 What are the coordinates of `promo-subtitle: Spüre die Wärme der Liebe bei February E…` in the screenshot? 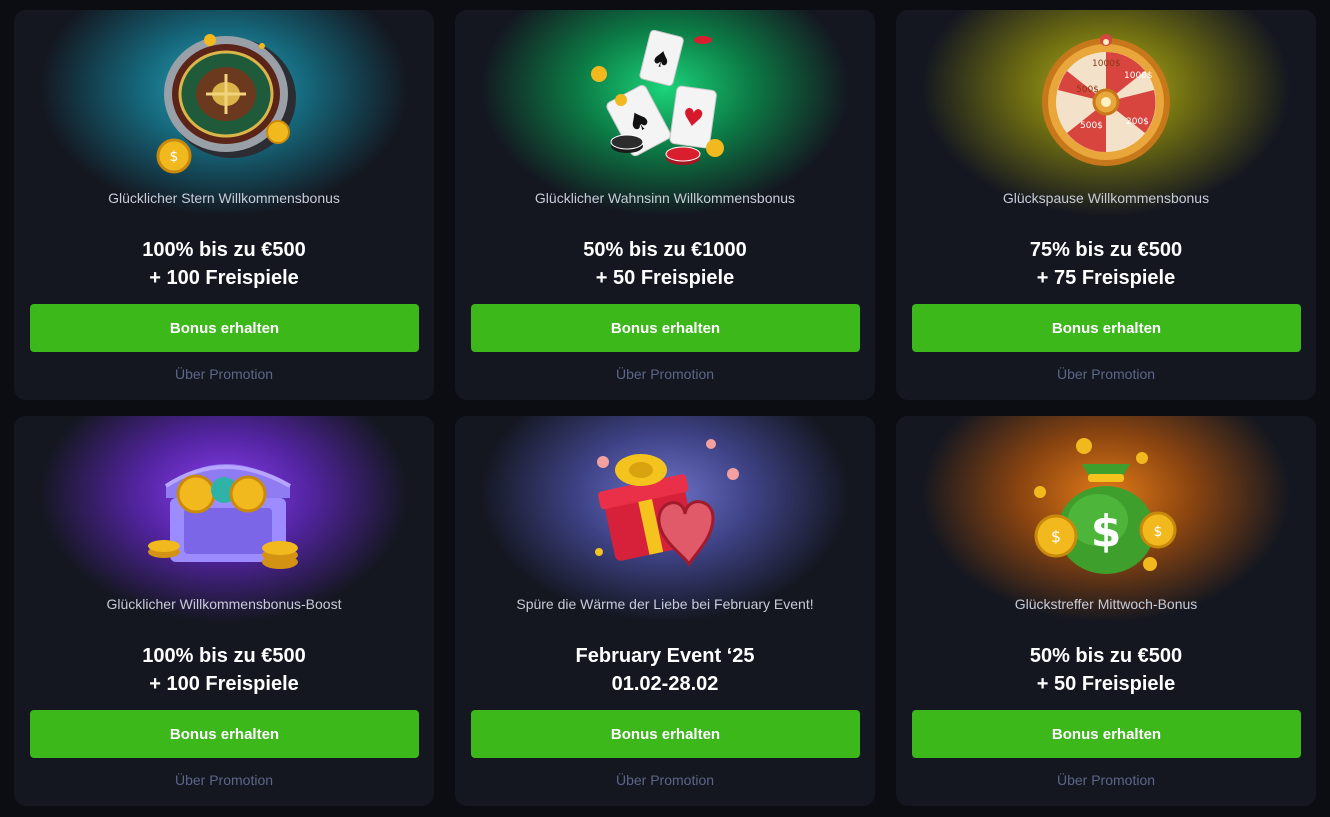 It's located at (665, 604).